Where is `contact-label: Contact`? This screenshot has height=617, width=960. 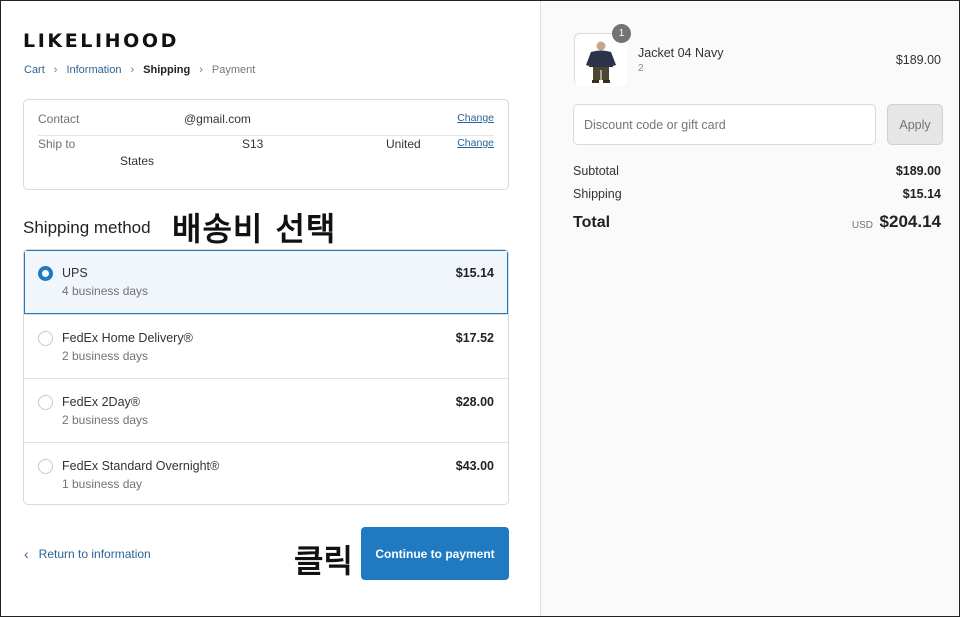 contact-label: Contact is located at coordinates (59, 119).